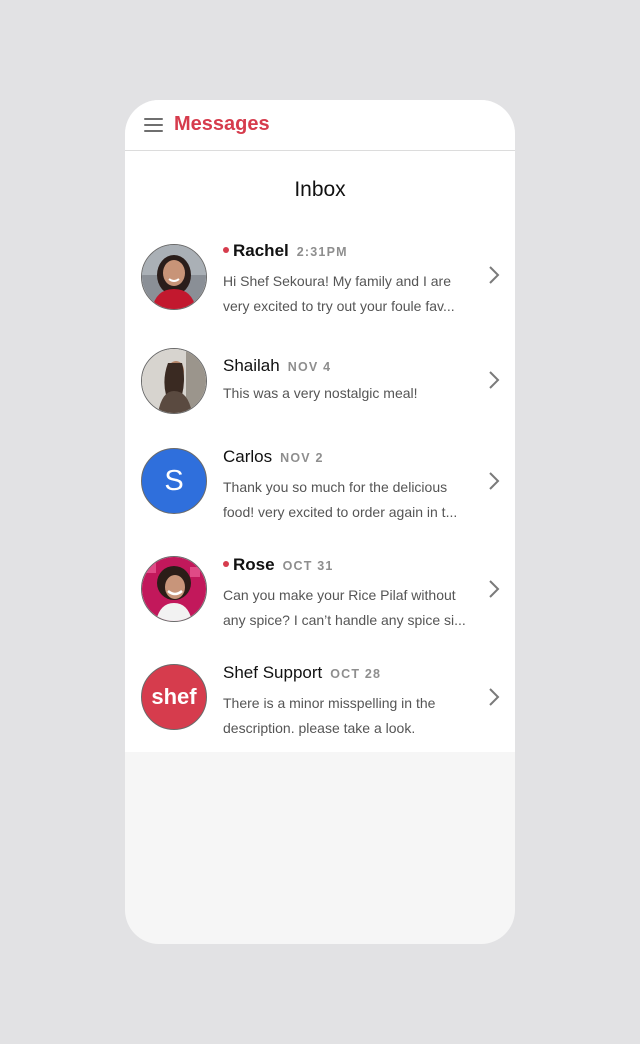 The image size is (640, 1044). I want to click on conversation-header: Shailah NOV 4, so click(277, 367).